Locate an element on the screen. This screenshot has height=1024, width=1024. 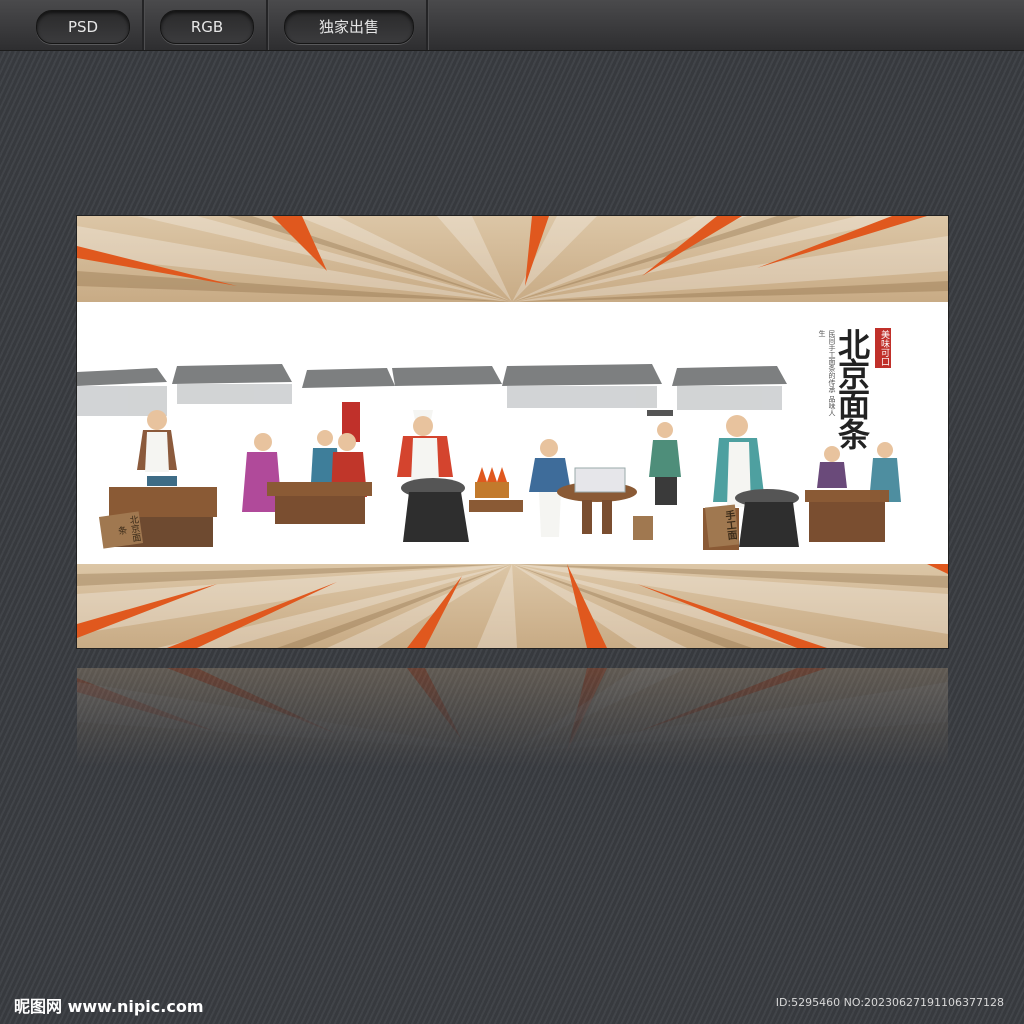
banner-reflection is located at coordinates (512, 718).